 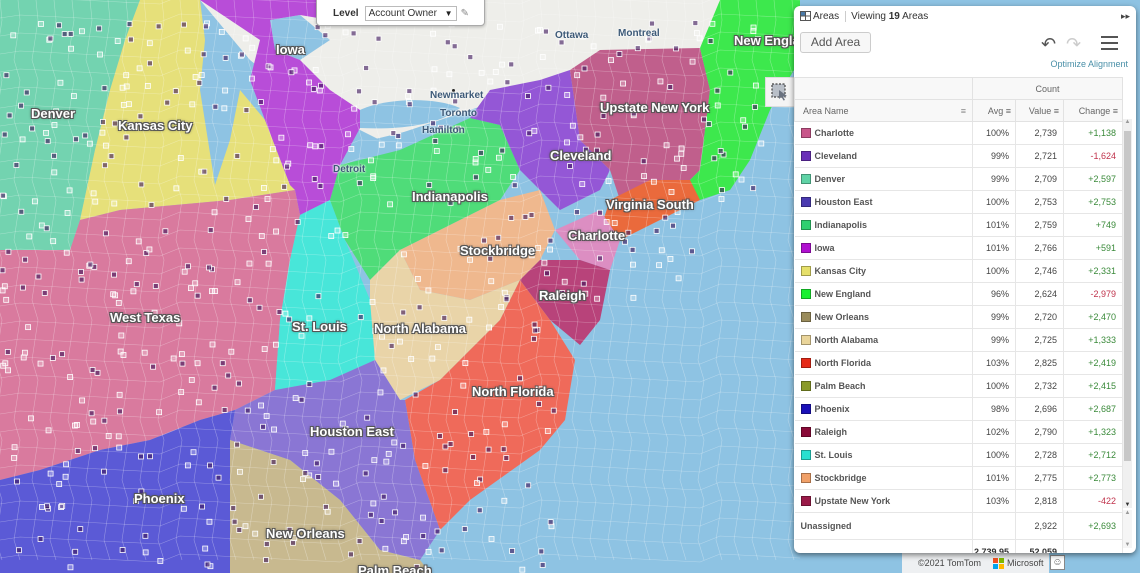 What do you see at coordinates (958, 271) in the screenshot?
I see `area-row: Kansas City 100% 2,746 +2,331` at bounding box center [958, 271].